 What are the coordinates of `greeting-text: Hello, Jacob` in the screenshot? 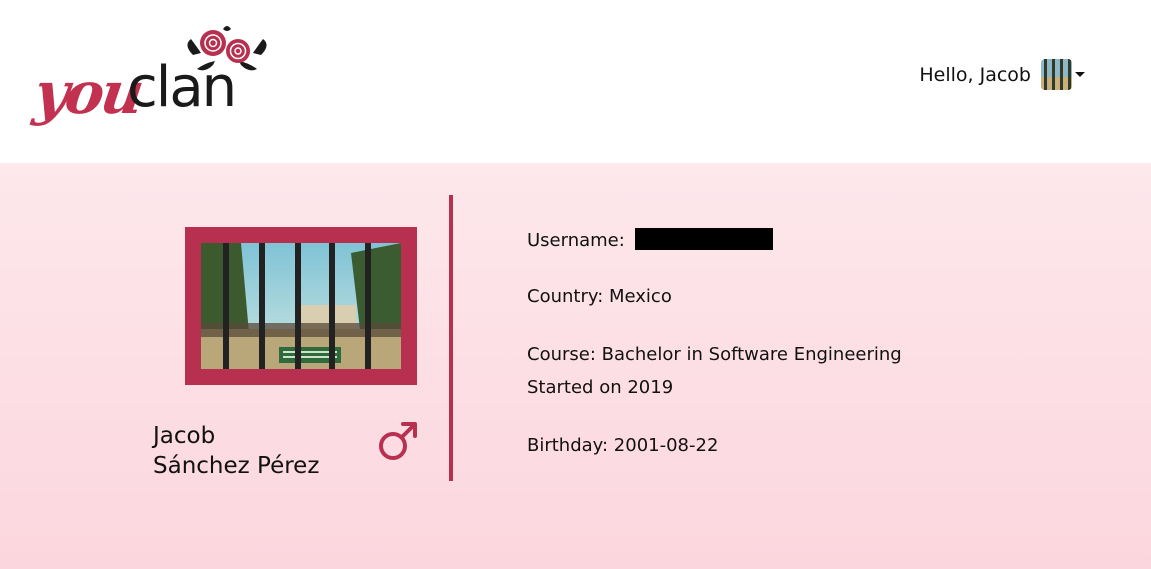 It's located at (975, 74).